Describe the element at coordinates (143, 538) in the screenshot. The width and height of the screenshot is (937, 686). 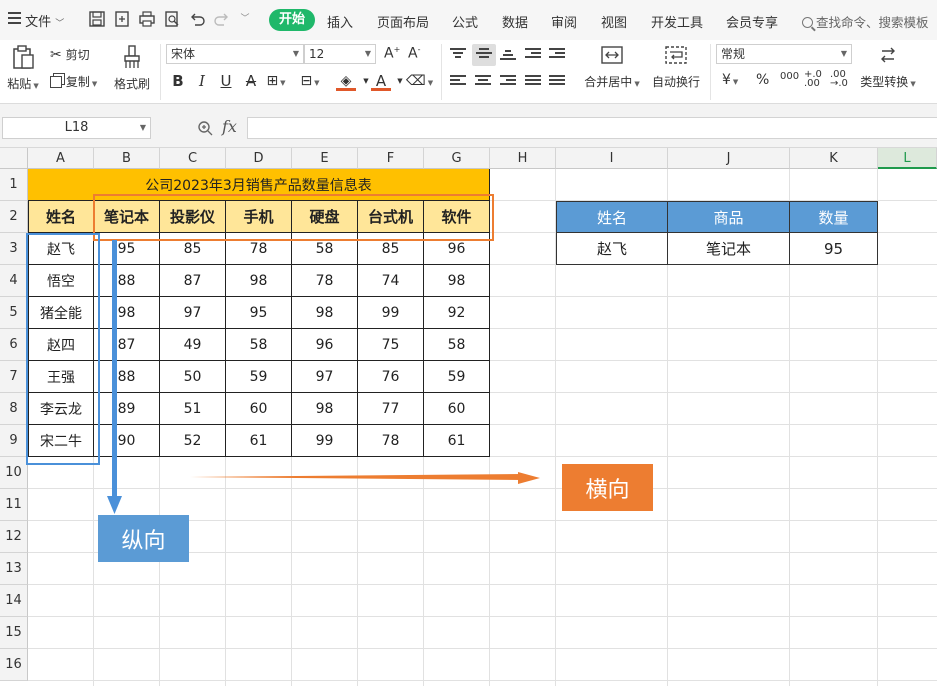
I see `vertical-callout: 纵向` at that location.